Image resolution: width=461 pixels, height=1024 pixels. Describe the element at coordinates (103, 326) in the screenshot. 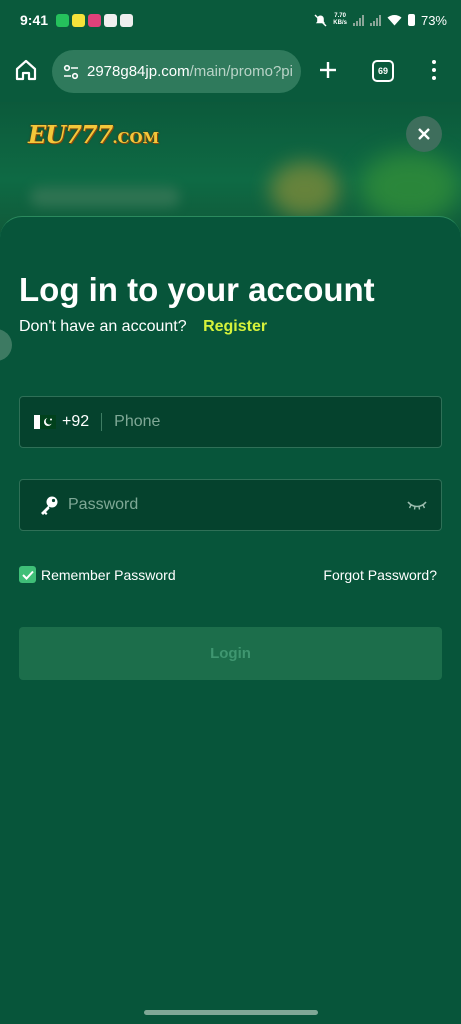

I see `register-prompt: Don't have an account?` at that location.